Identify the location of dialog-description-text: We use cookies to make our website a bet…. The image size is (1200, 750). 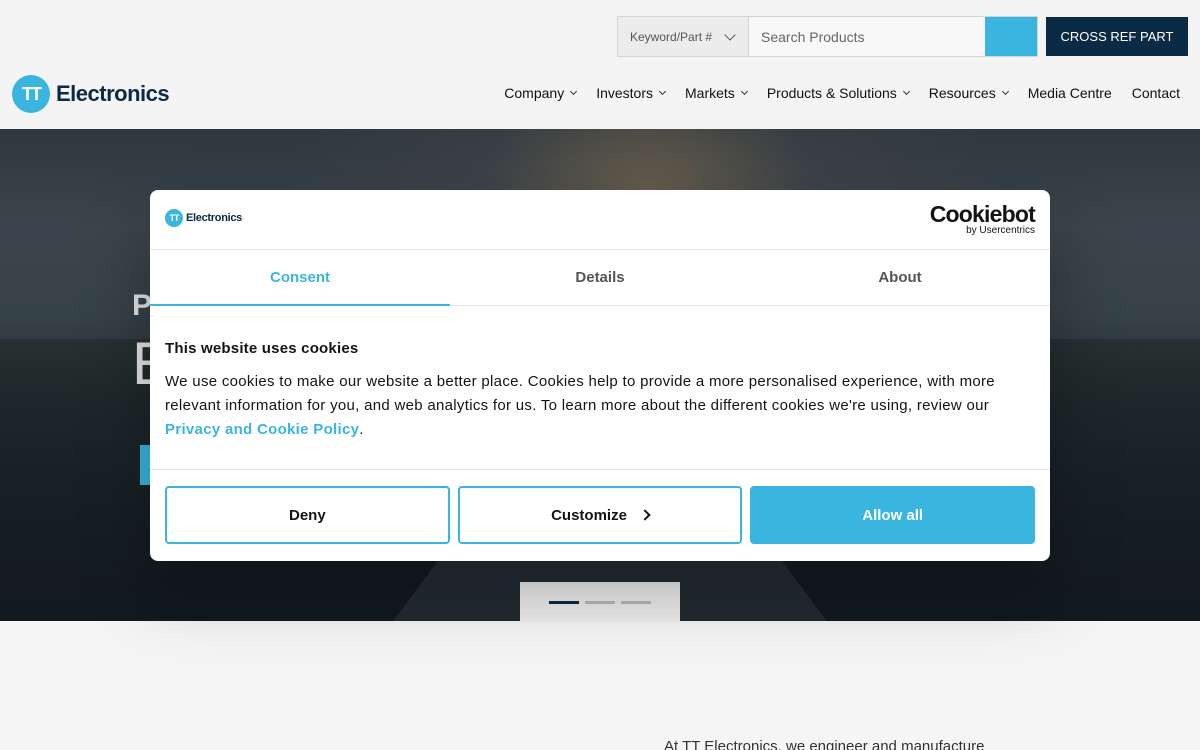
(580, 393).